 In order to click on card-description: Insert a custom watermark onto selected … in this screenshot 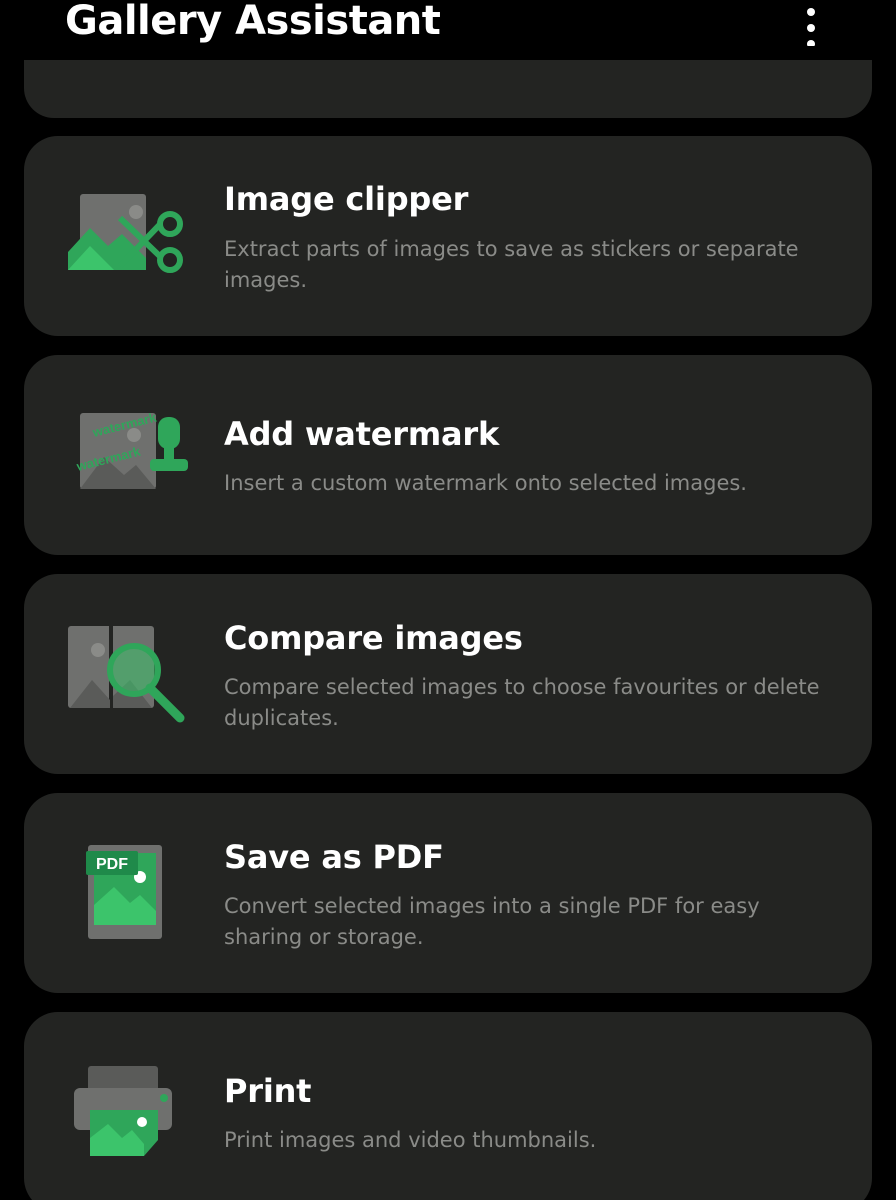, I will do `click(485, 483)`.